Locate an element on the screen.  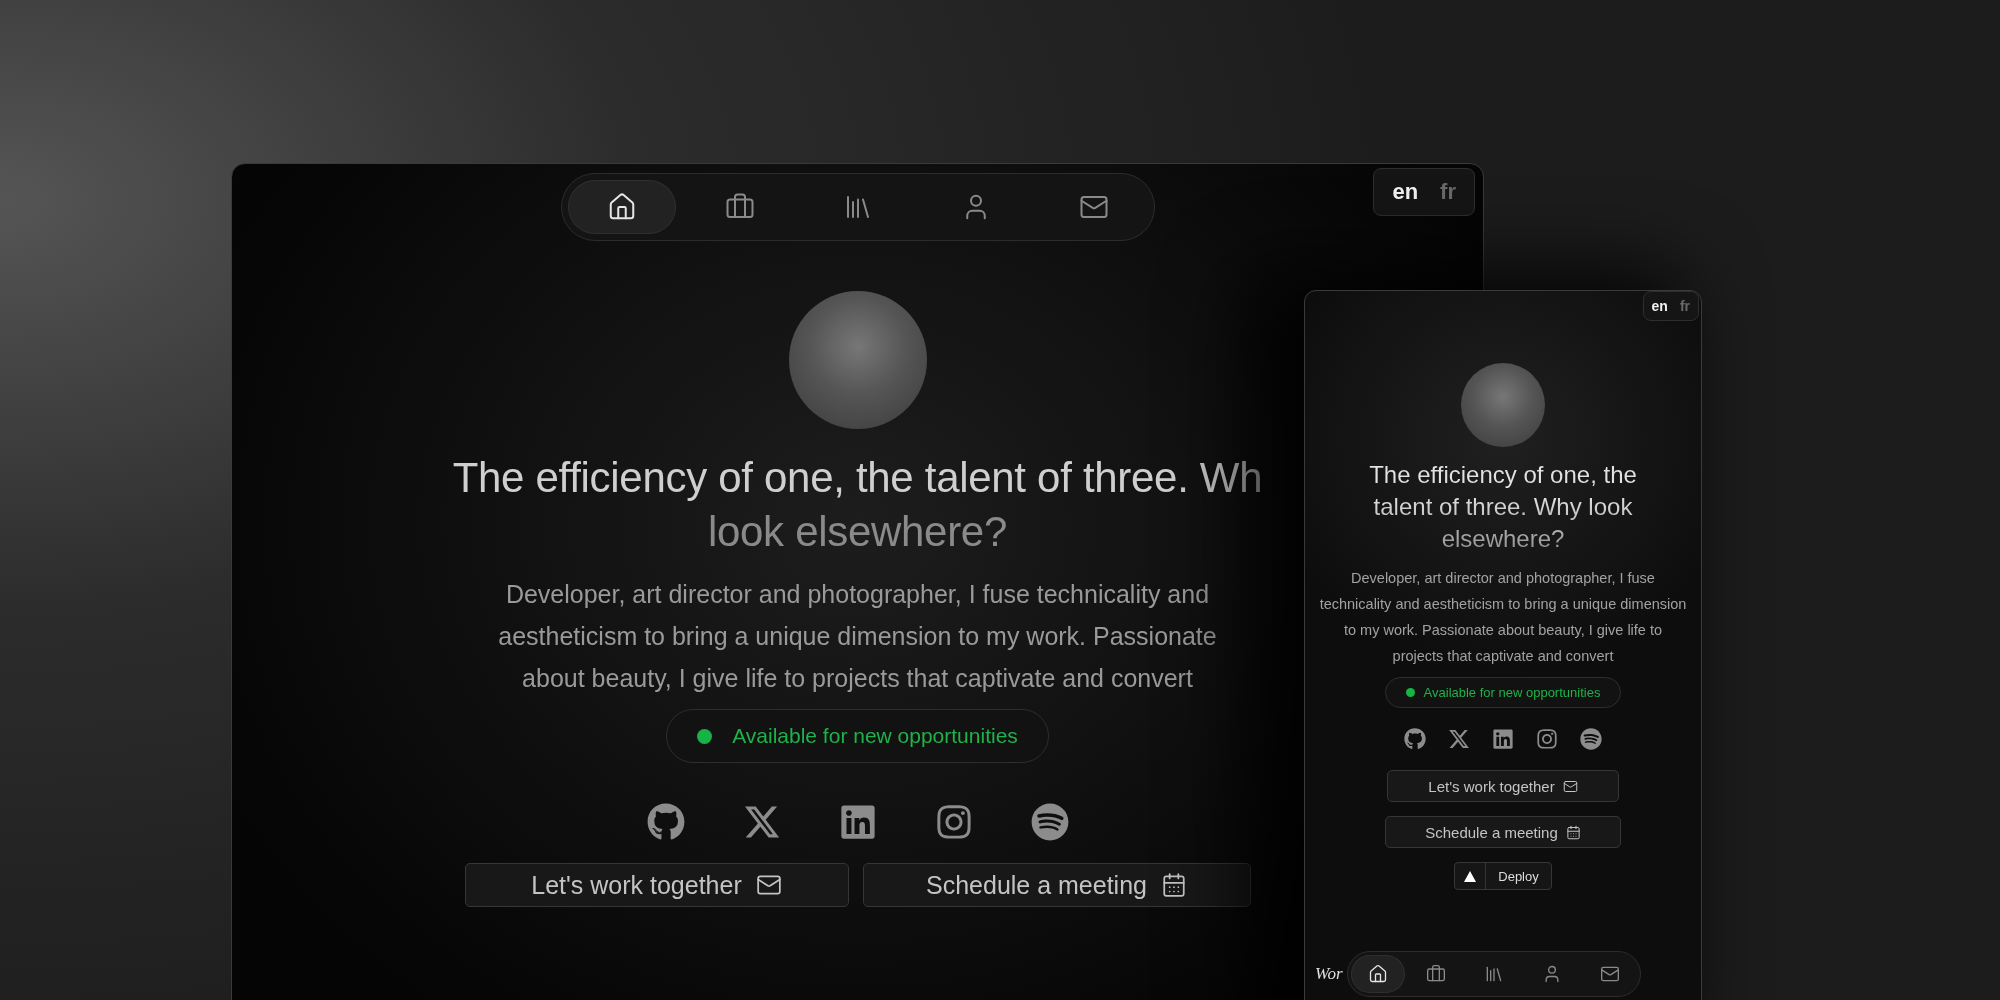
briefcase-icon is located at coordinates (1436, 974).